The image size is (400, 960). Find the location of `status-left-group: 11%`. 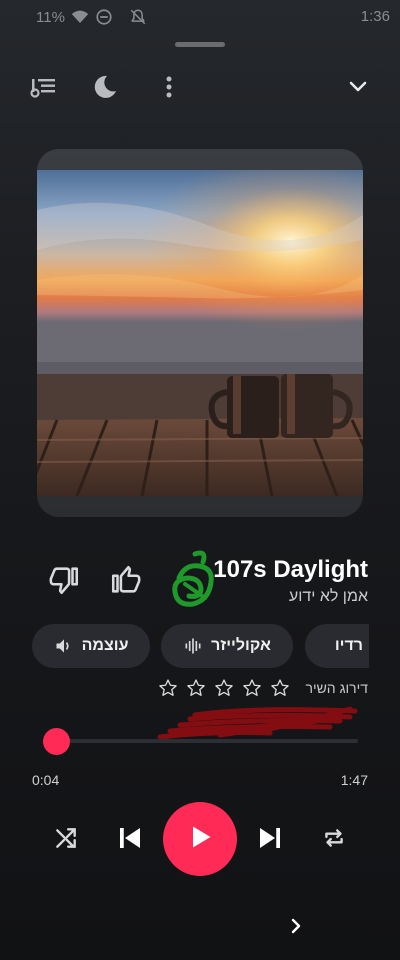

status-left-group: 11% is located at coordinates (91, 17).